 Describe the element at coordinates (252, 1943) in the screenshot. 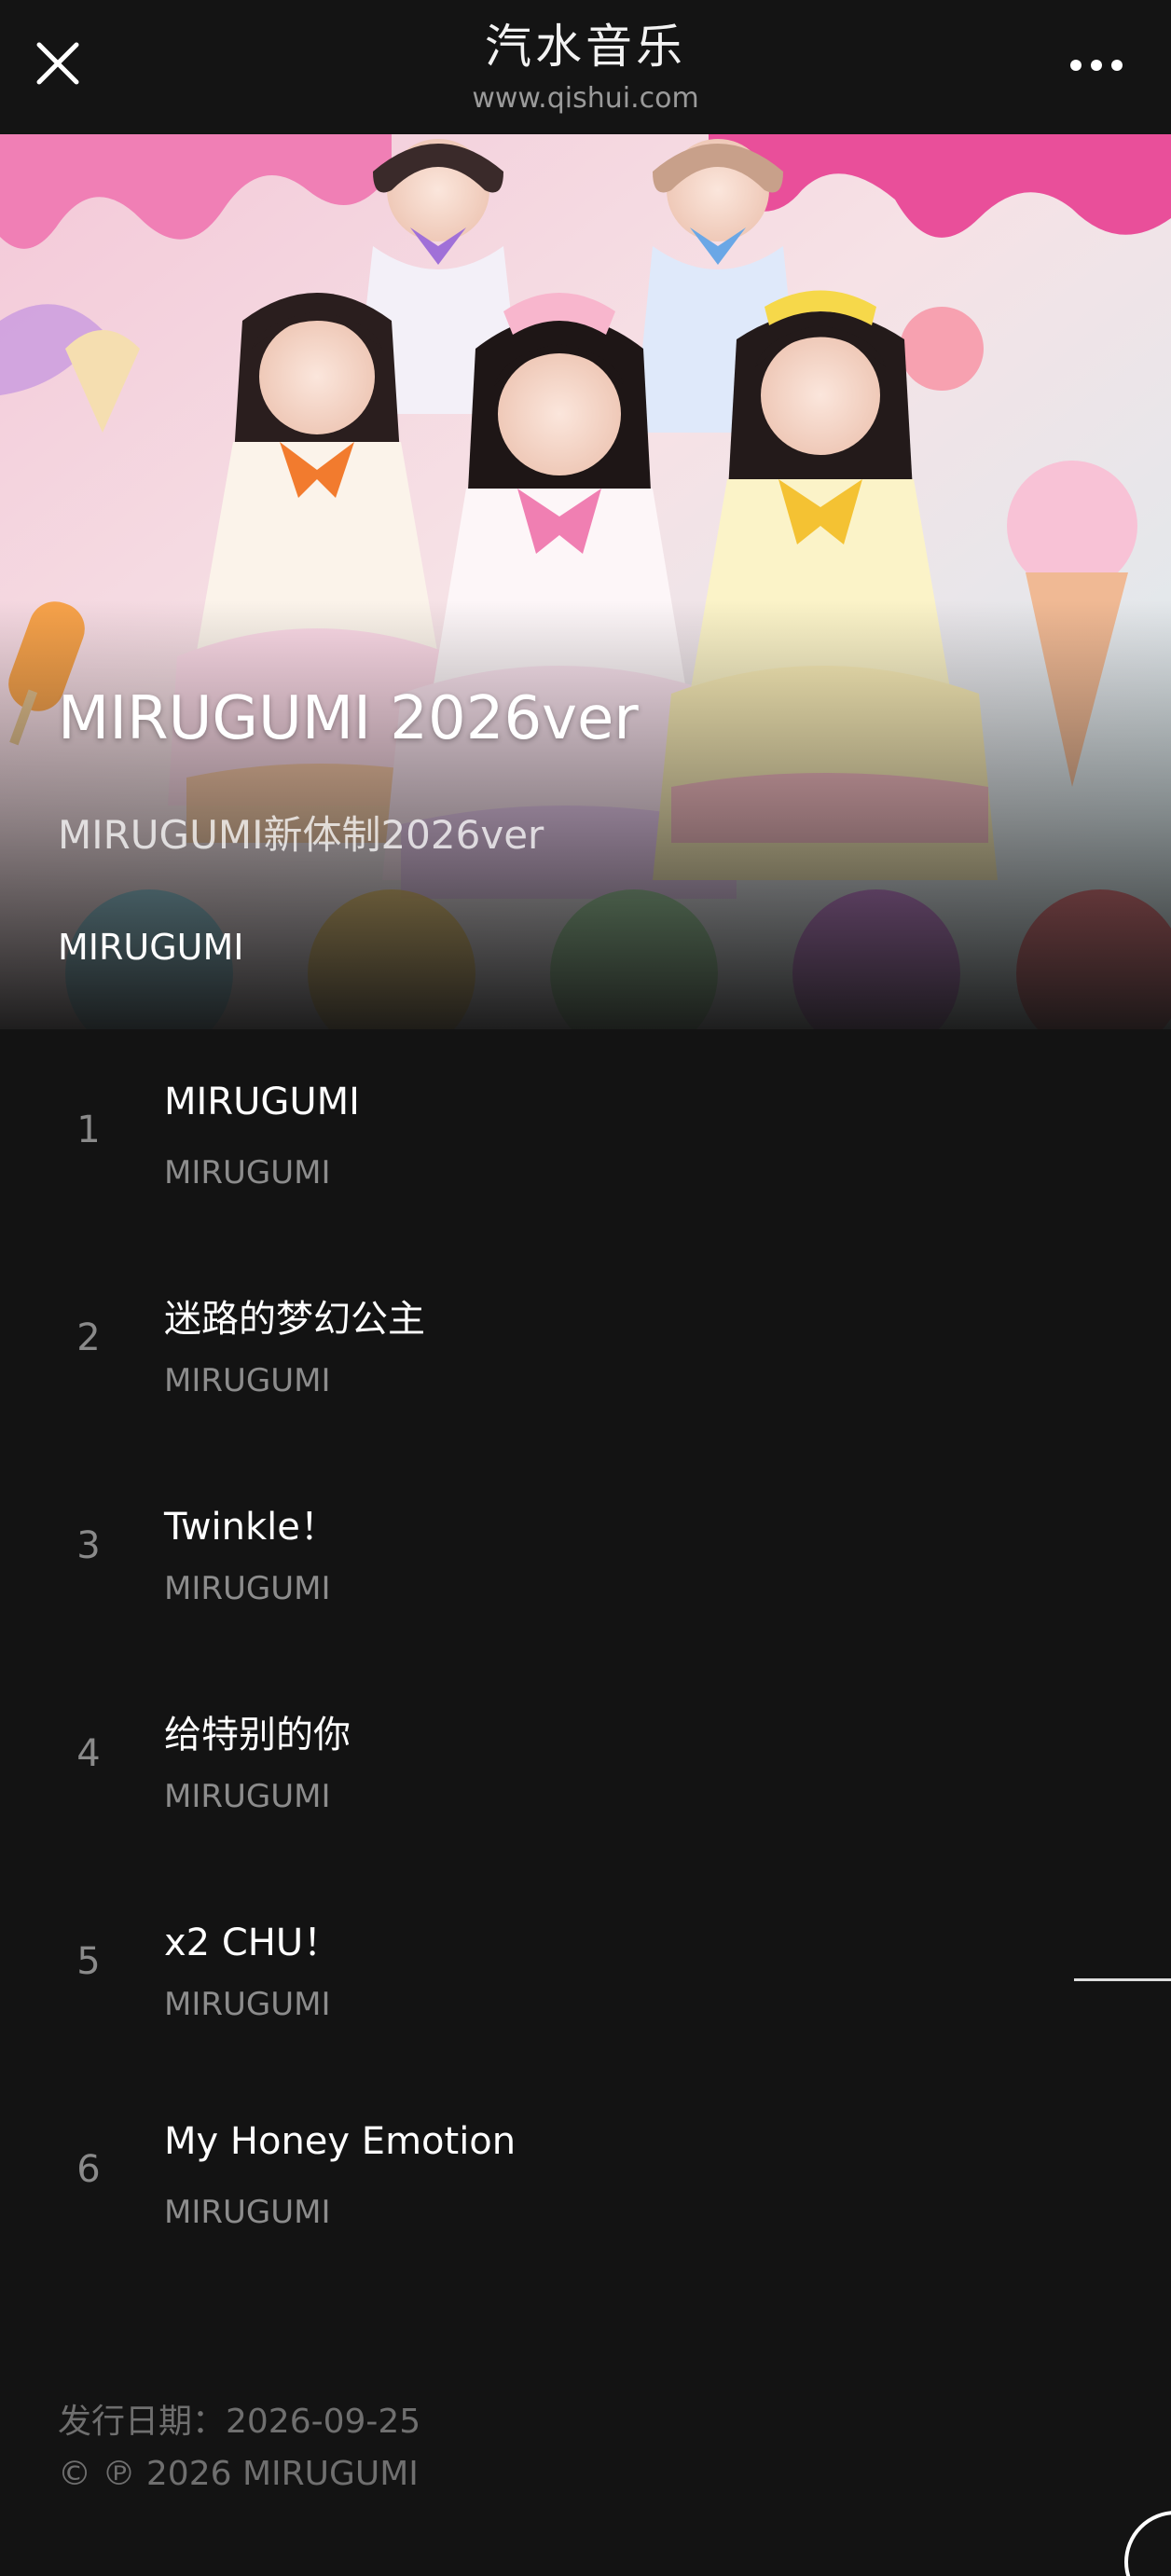

I see `track-title: x2 CHU！` at that location.